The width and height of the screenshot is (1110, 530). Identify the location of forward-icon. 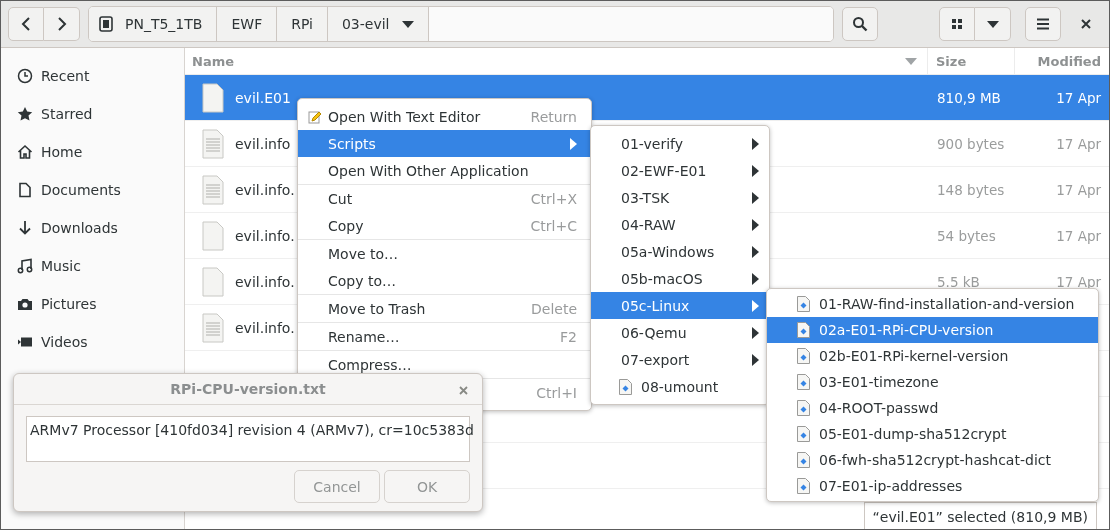
(61, 24).